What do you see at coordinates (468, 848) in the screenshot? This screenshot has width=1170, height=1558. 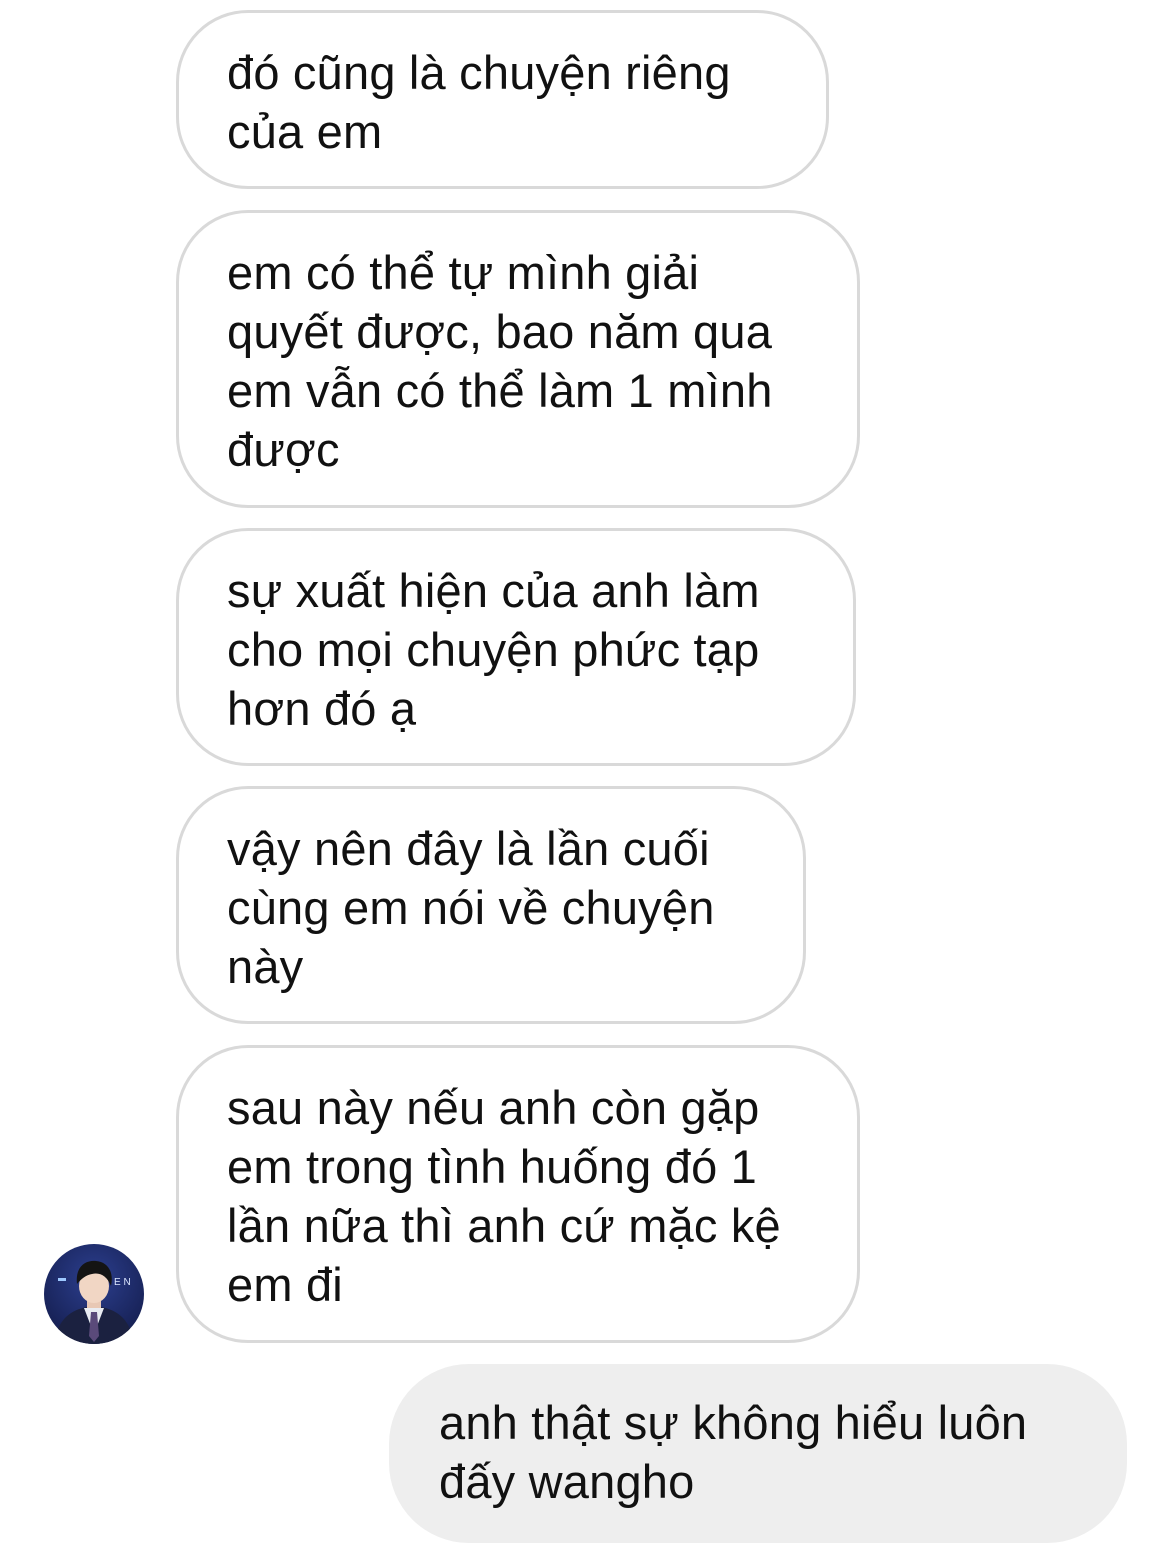 I see `message-text-line: vậy nên đây là lần cuối` at bounding box center [468, 848].